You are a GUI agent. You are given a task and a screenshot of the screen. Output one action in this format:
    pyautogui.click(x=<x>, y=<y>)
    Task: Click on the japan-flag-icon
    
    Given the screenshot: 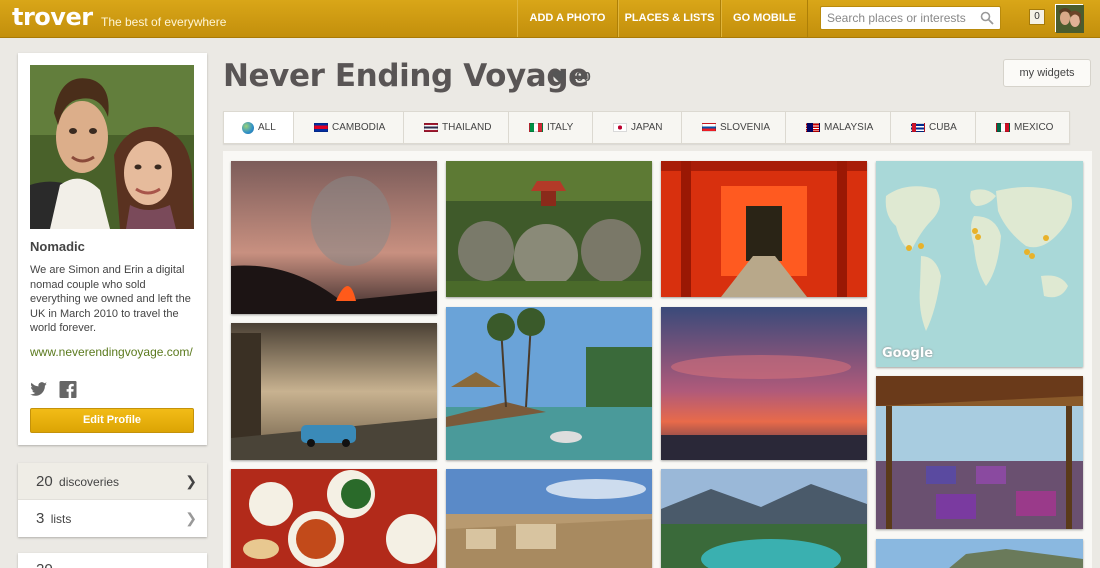 What is the action you would take?
    pyautogui.click(x=620, y=127)
    